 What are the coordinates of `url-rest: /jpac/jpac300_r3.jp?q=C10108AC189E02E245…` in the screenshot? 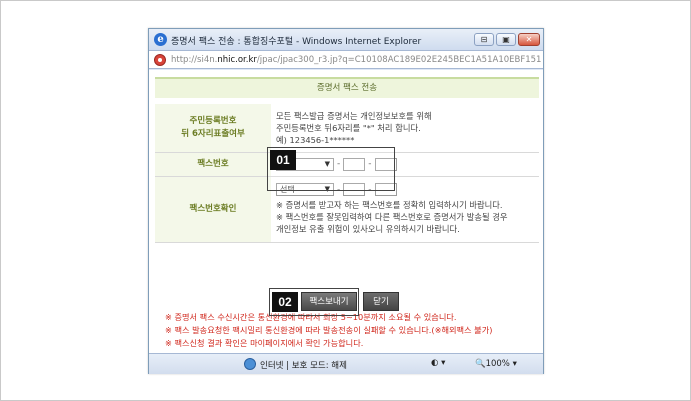 It's located at (398, 60).